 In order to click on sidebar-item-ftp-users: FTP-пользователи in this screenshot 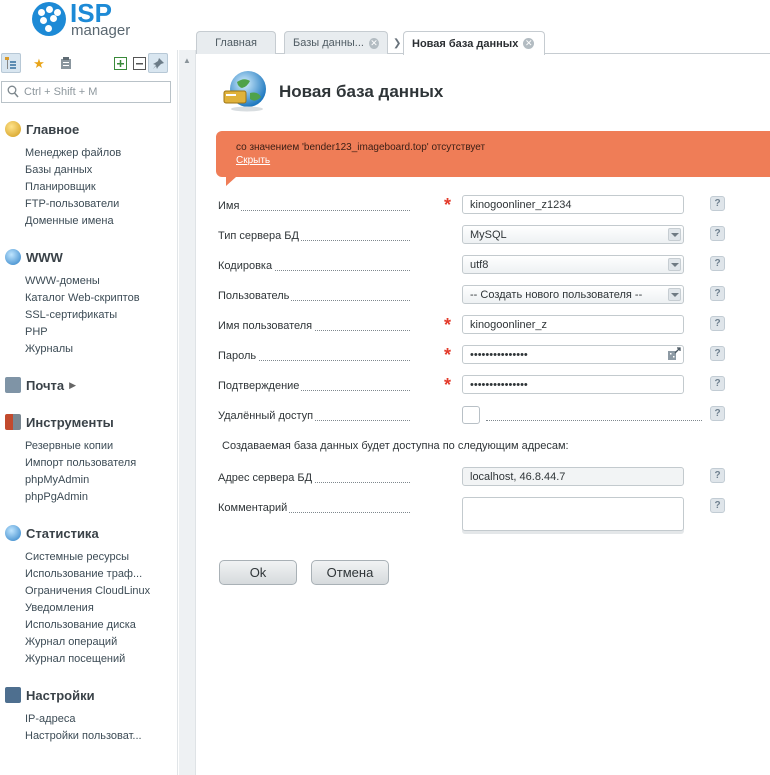, I will do `click(72, 204)`.